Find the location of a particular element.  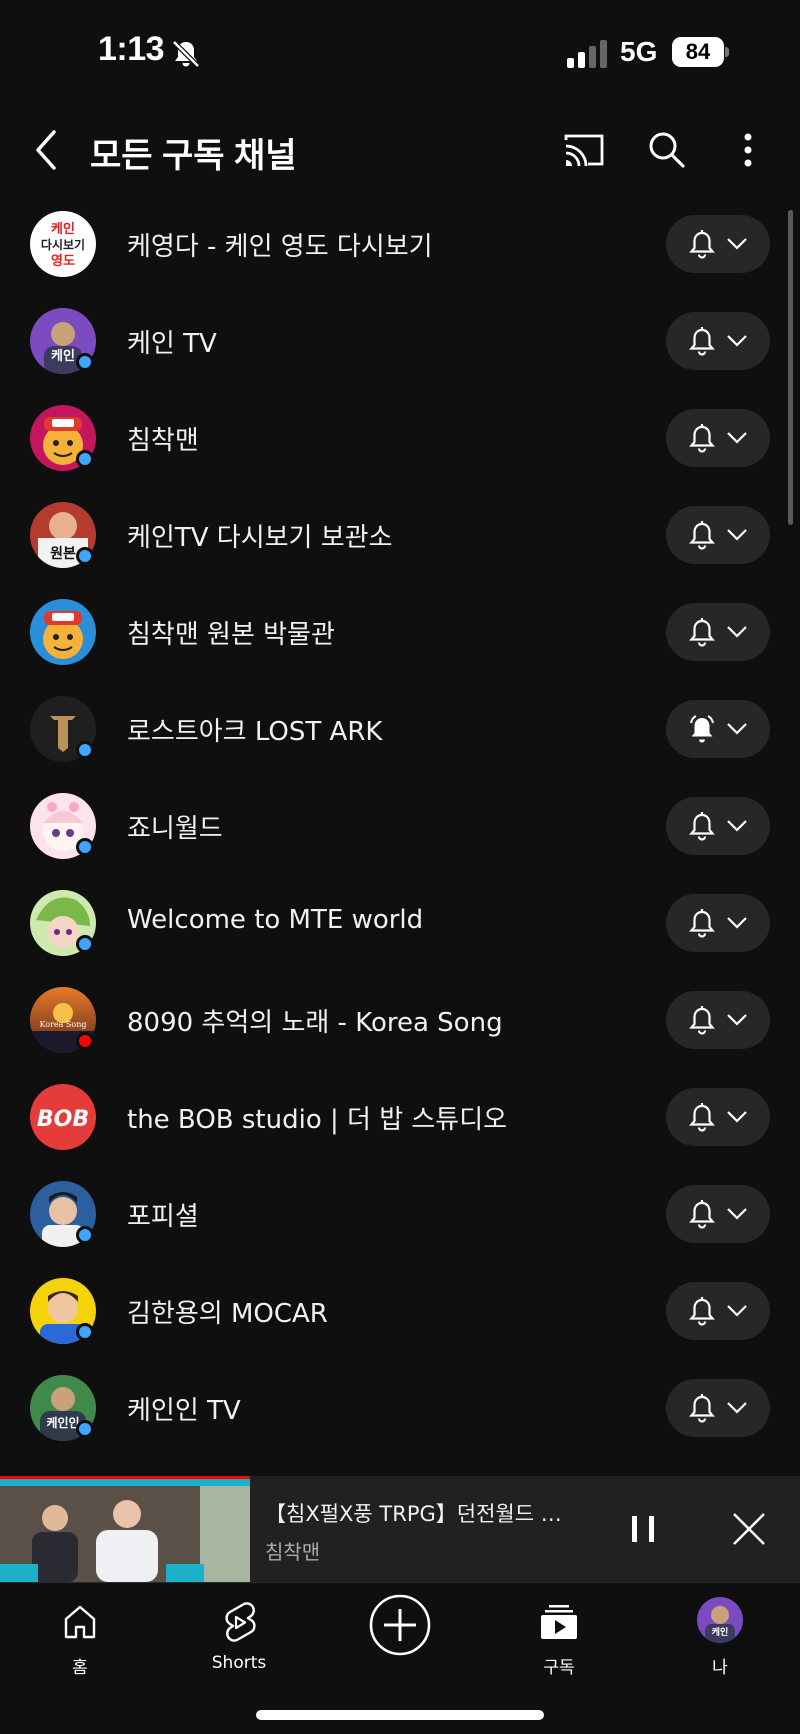

channel-name: 침착맨 원본 박물관 is located at coordinates (231, 635).